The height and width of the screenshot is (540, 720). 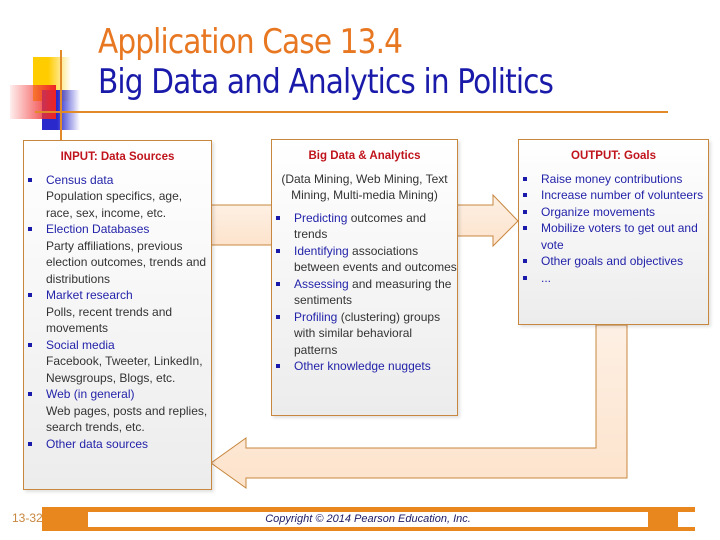 What do you see at coordinates (598, 211) in the screenshot?
I see `output-item-text: Organize movements` at bounding box center [598, 211].